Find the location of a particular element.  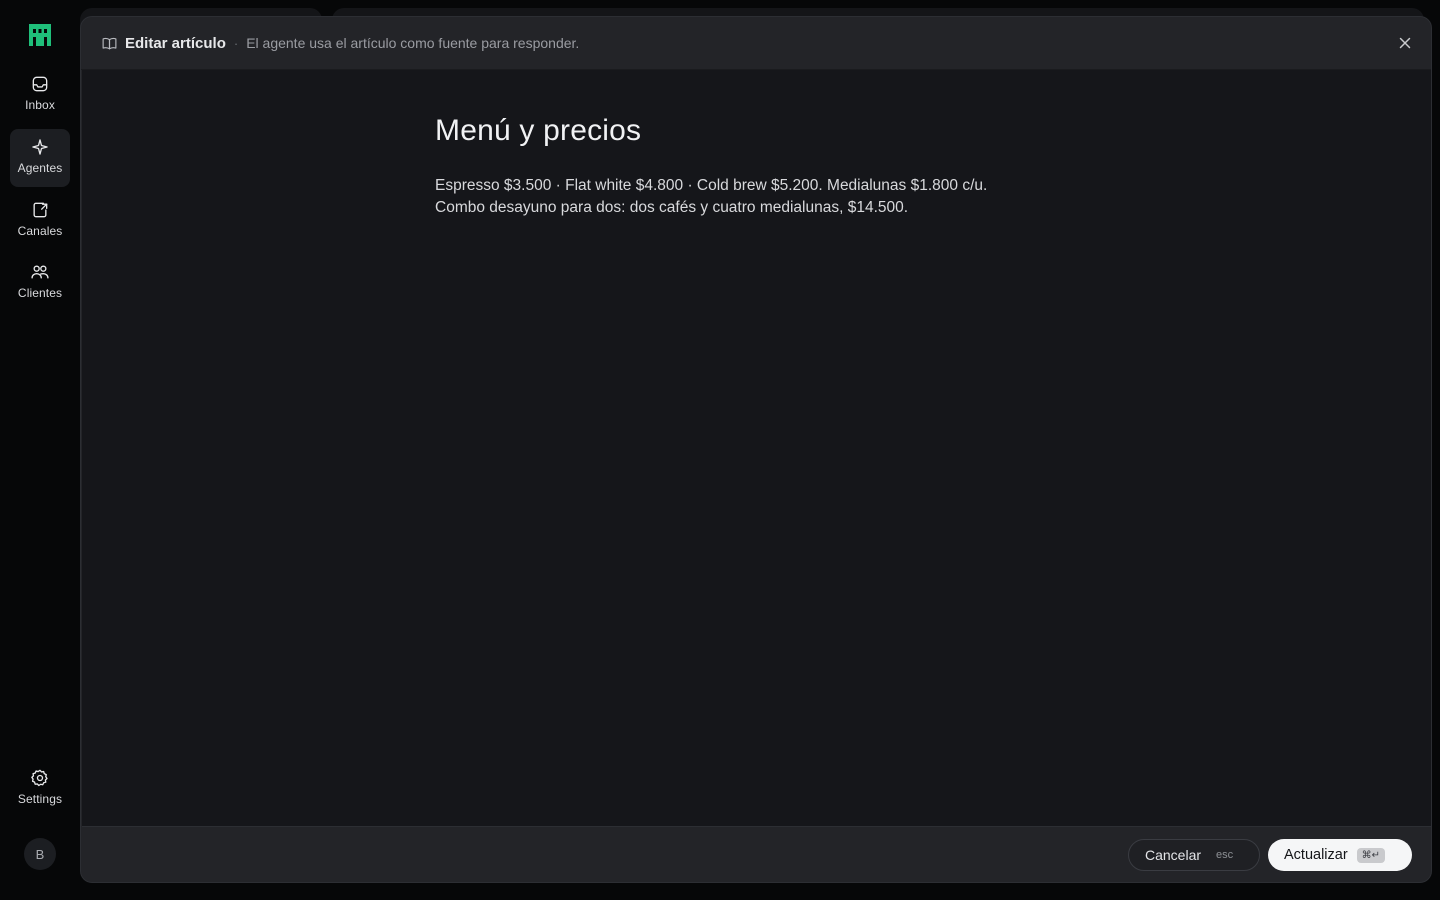

gear-icon is located at coordinates (39, 778).